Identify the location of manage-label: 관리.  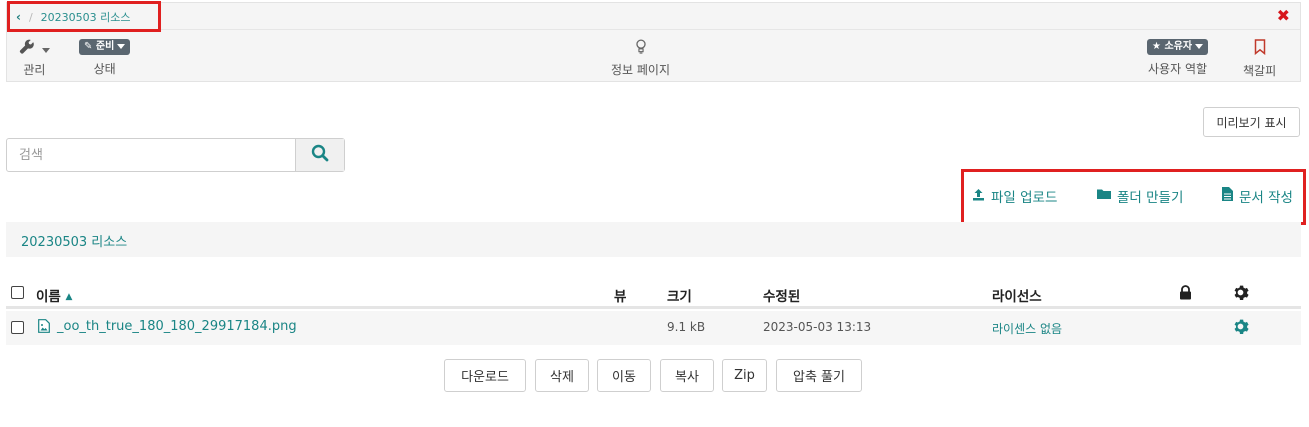
(34, 70).